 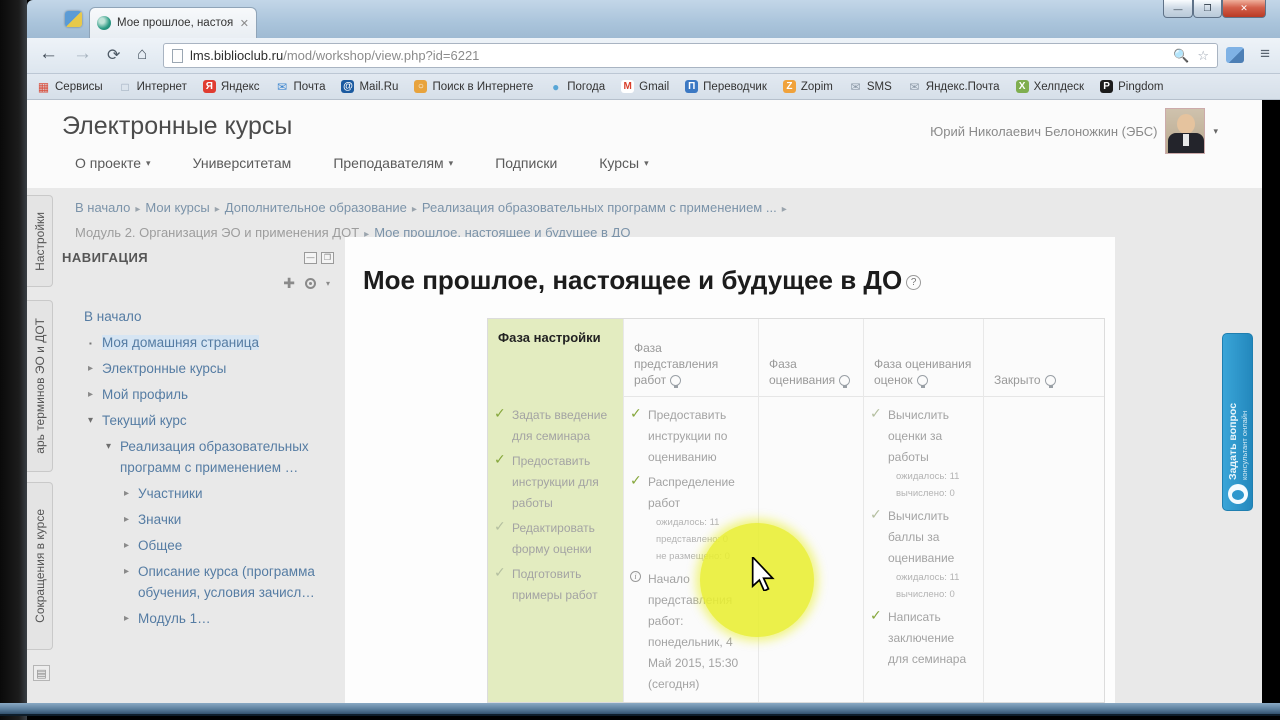 I want to click on home-icon: ⌂, so click(x=142, y=54).